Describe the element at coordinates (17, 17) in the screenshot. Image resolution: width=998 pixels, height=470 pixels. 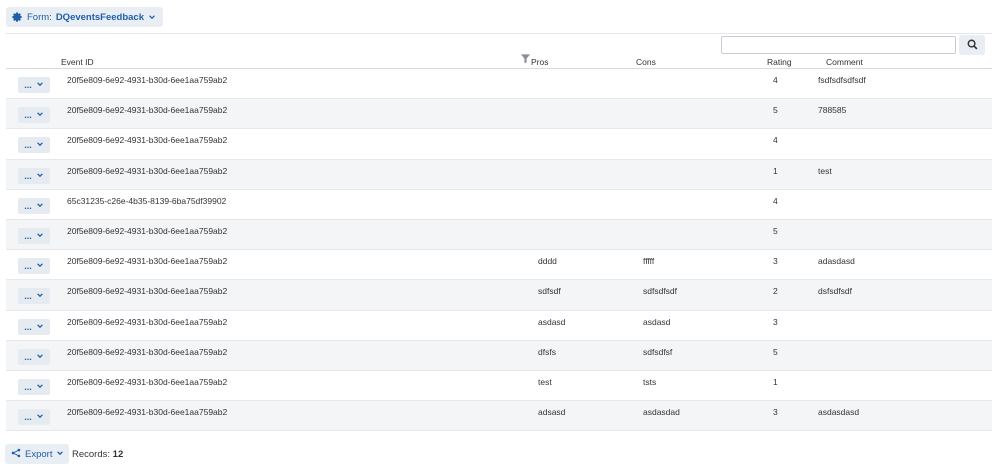
I see `gear-icon` at that location.